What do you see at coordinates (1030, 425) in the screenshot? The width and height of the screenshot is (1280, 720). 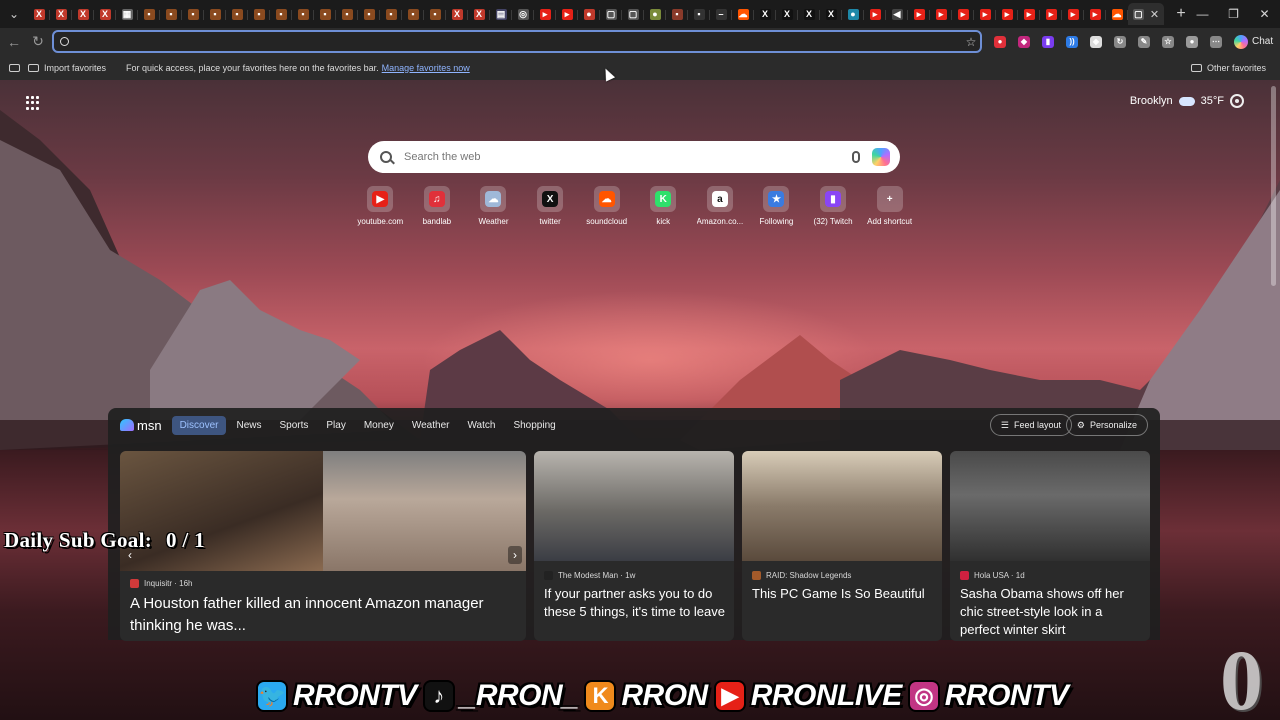 I see `feed-layout-button: ☰ Feed layout` at bounding box center [1030, 425].